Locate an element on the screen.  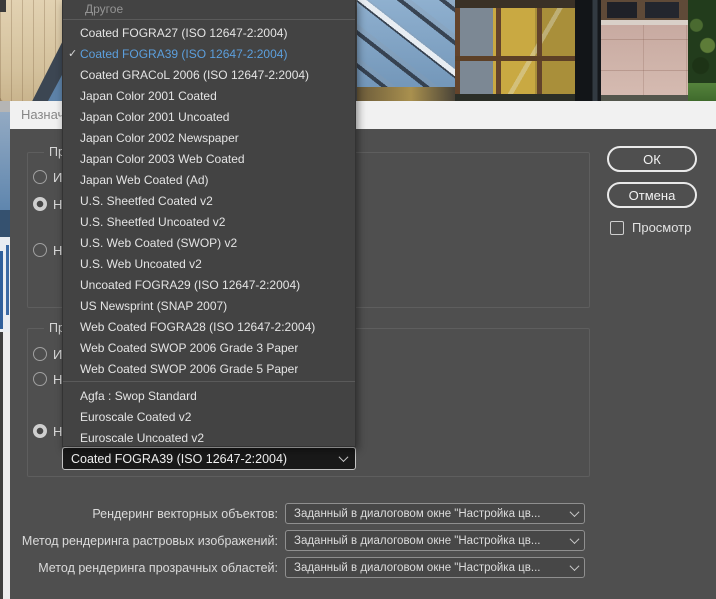
popup-item-label: Web Coated FOGRA28 (ISO 12647-2:2004) is located at coordinates (198, 326).